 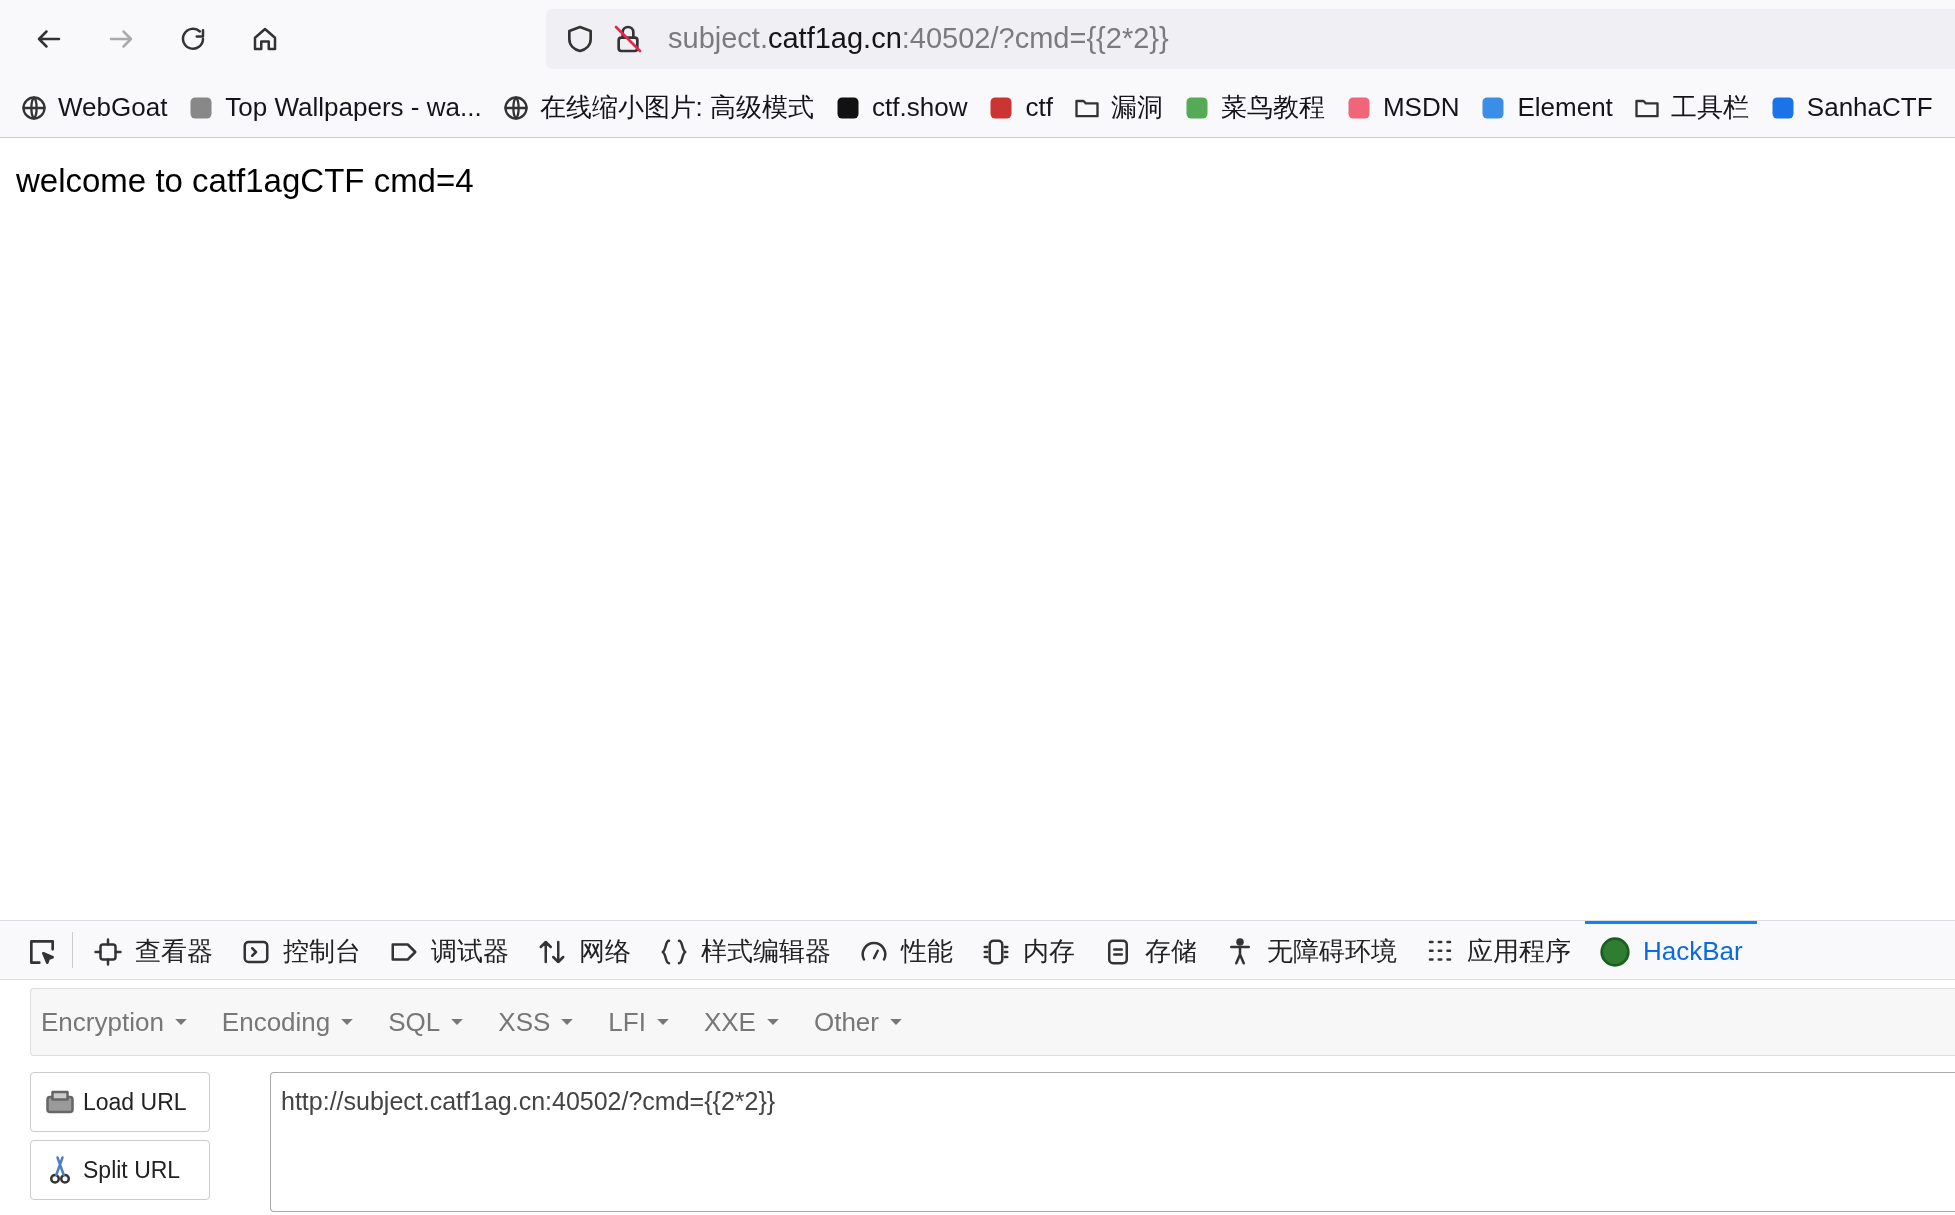 What do you see at coordinates (1311, 950) in the screenshot?
I see `devtools-tab: 无障碍环境` at bounding box center [1311, 950].